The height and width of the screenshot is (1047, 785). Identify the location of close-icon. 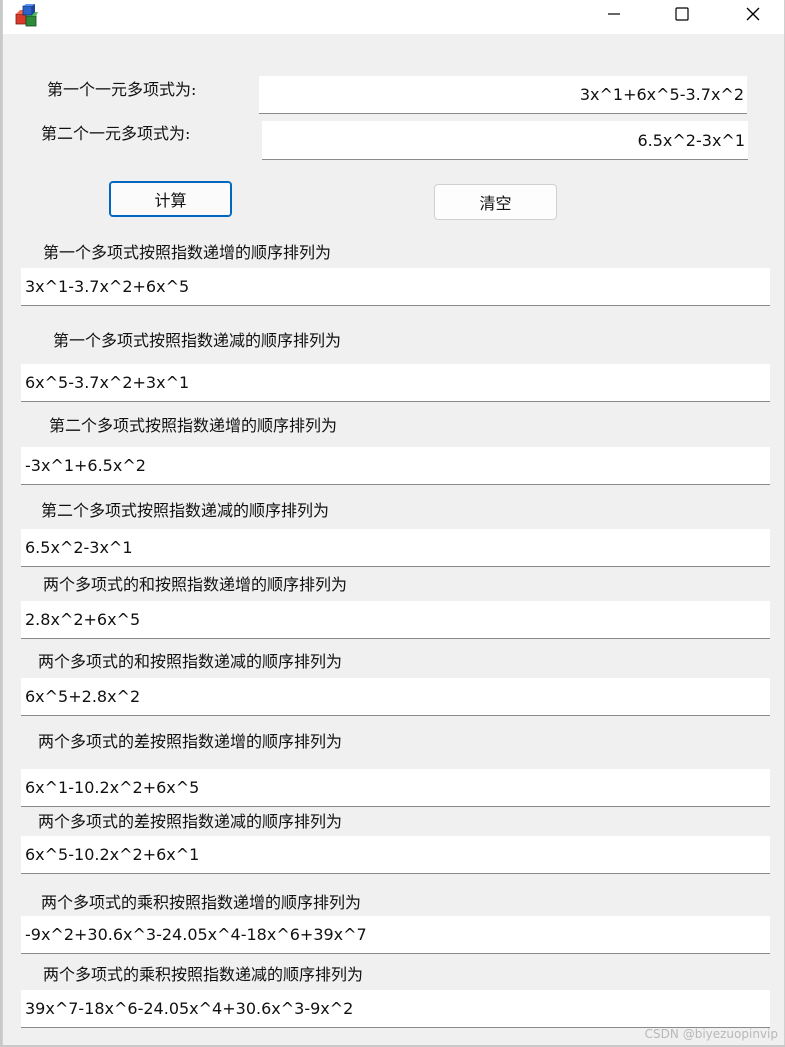
(753, 16).